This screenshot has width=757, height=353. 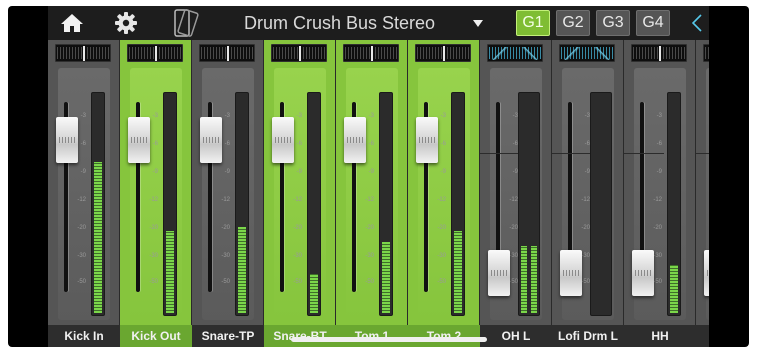 I want to click on preset-title: Drum Crush Bus Stereo, so click(x=359, y=23).